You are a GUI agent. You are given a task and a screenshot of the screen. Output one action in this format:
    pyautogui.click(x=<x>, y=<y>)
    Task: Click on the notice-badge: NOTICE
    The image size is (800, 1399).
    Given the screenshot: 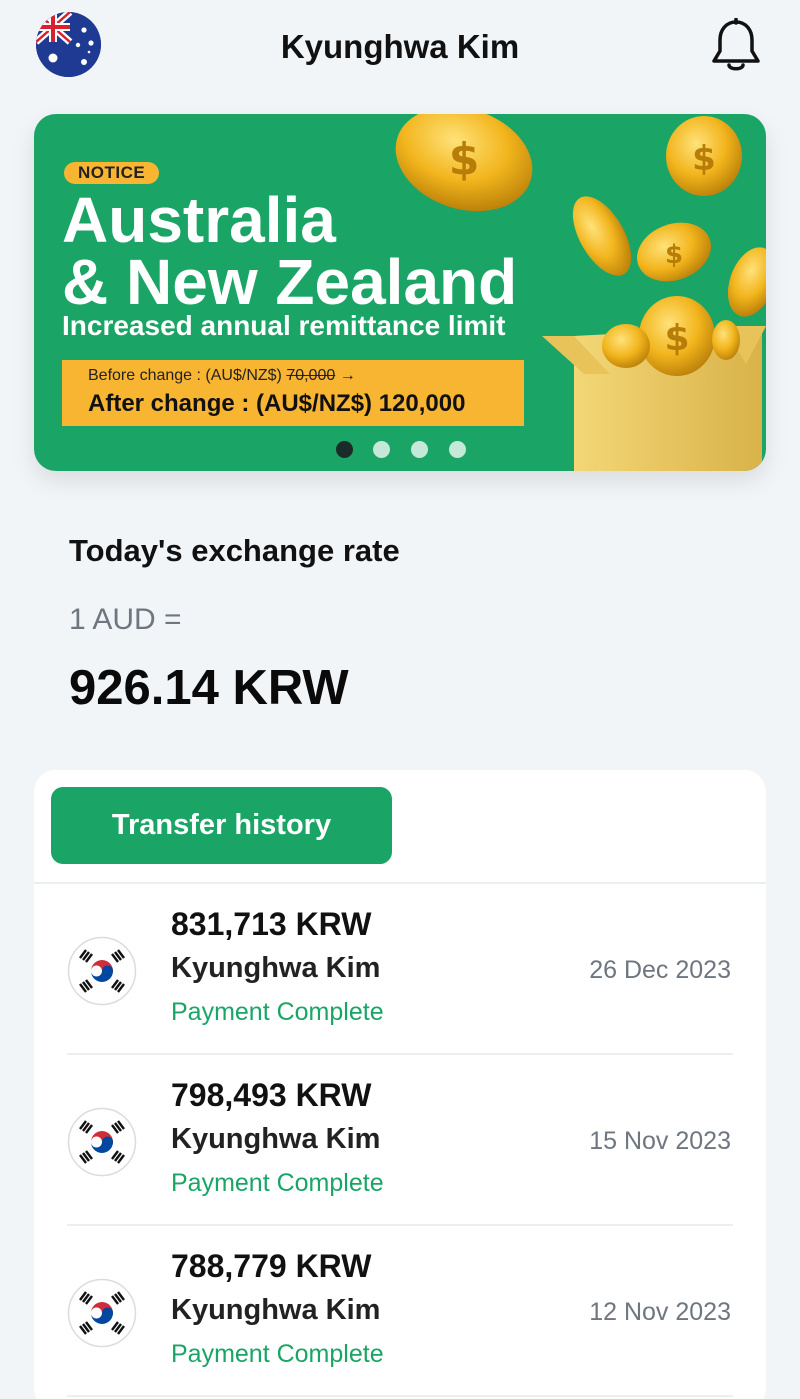 What is the action you would take?
    pyautogui.click(x=112, y=173)
    